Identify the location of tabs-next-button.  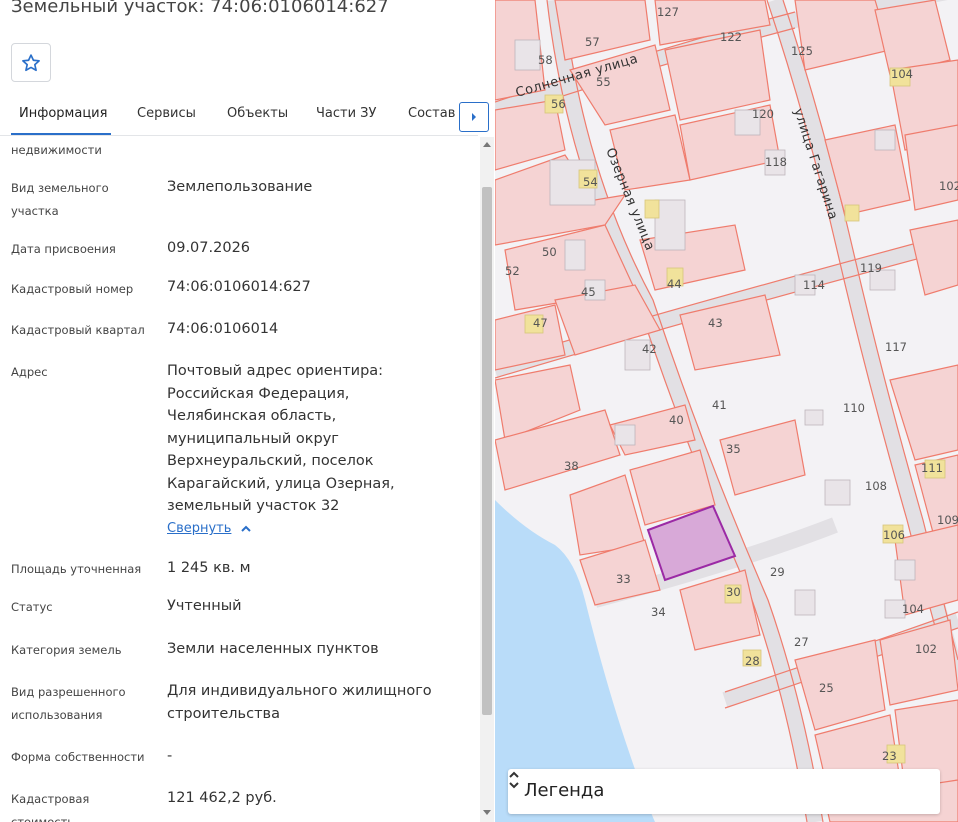
(474, 117).